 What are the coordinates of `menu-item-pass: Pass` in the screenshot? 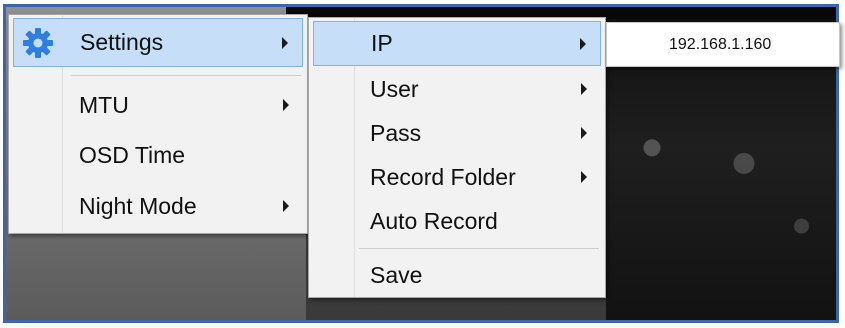 It's located at (457, 133).